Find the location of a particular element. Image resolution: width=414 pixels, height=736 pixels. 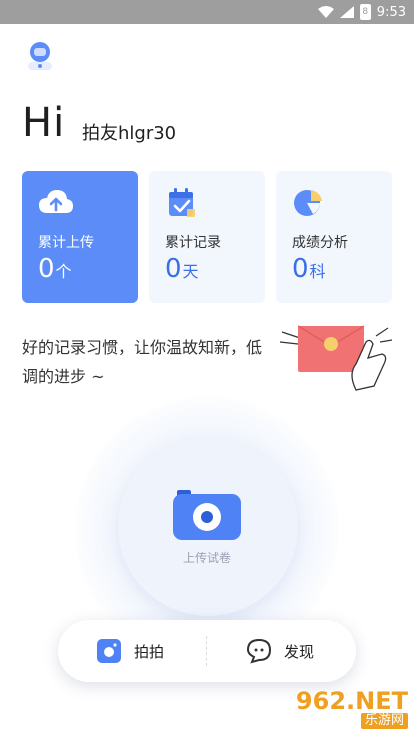

nav-label: 发现 is located at coordinates (299, 651).